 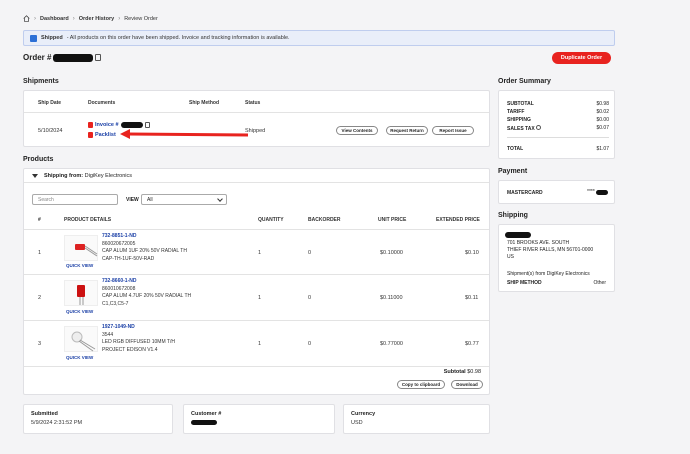 I want to click on summary-value: $0.02, so click(x=602, y=112).